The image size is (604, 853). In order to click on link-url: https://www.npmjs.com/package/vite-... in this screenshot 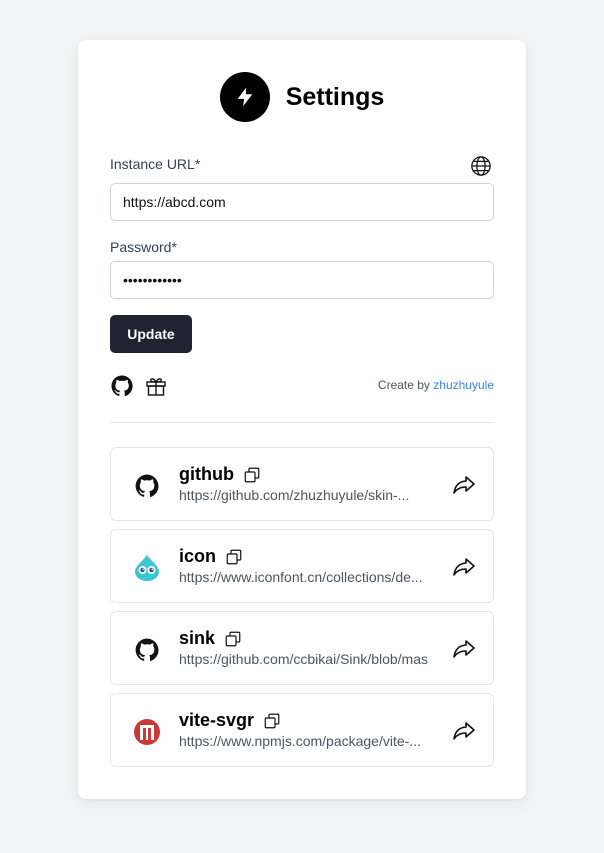, I will do `click(300, 741)`.